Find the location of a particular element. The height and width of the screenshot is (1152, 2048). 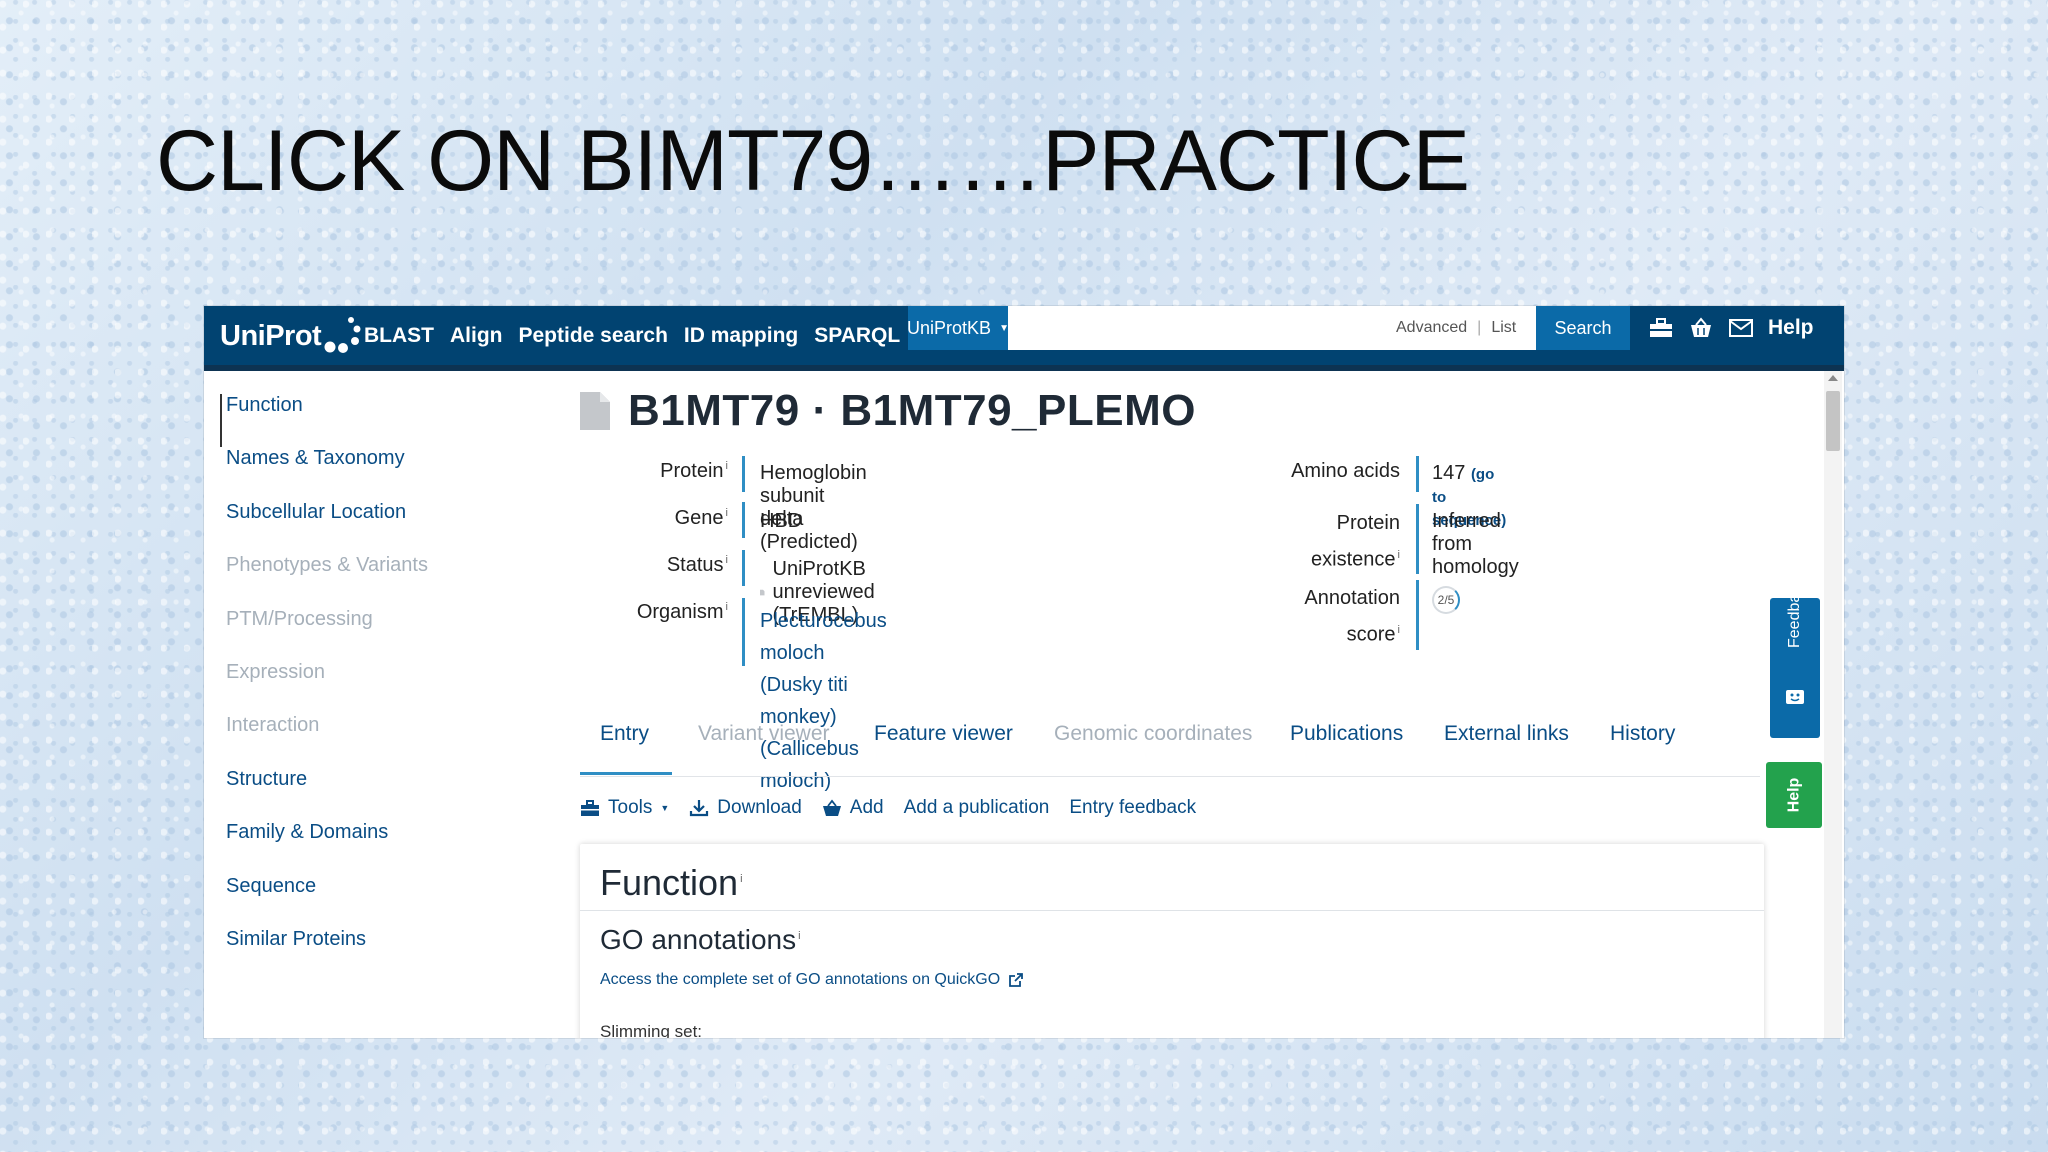

search-button: Search is located at coordinates (1583, 328).